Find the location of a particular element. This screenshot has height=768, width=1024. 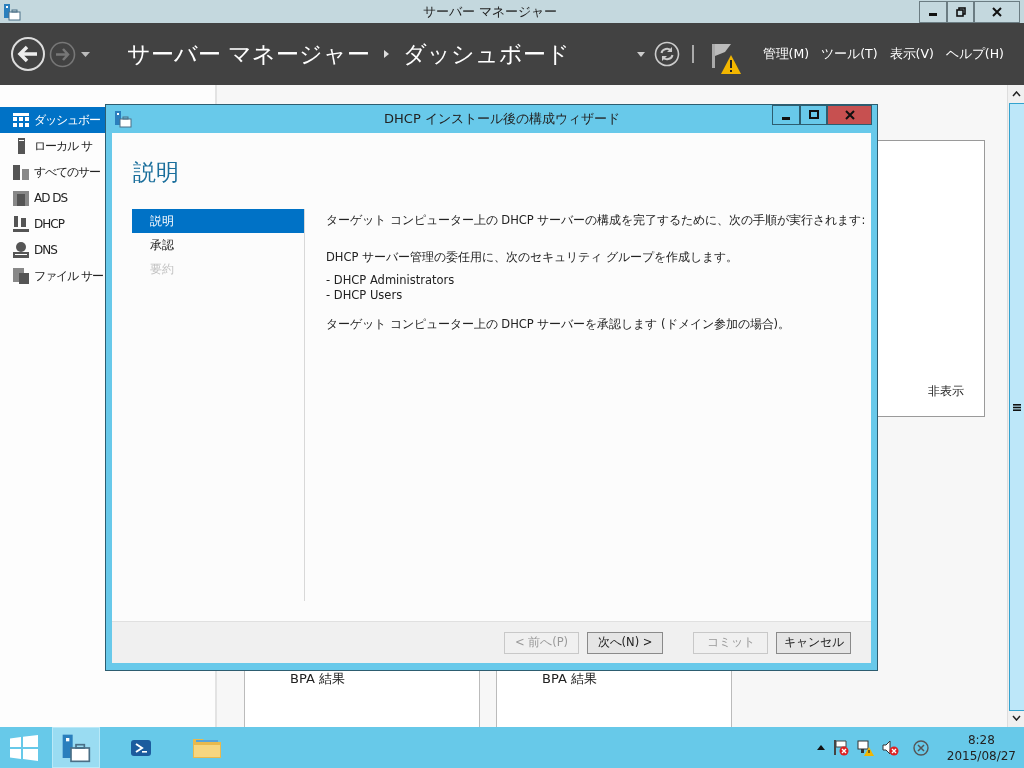

hide-link: 非表示 is located at coordinates (946, 391).